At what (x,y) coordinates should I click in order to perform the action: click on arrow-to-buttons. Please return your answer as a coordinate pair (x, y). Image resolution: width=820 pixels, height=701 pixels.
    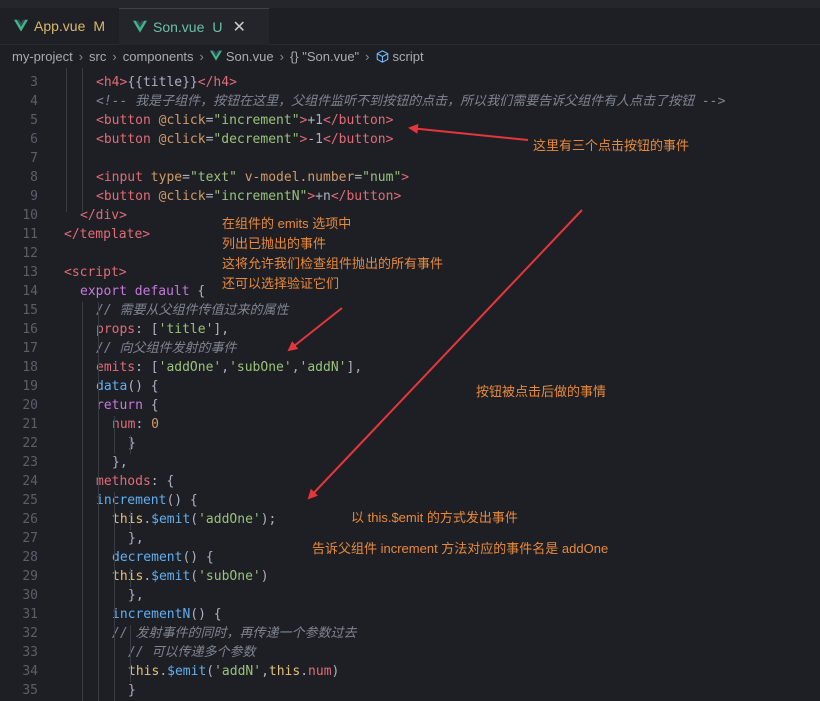
    Looking at the image, I should click on (468, 132).